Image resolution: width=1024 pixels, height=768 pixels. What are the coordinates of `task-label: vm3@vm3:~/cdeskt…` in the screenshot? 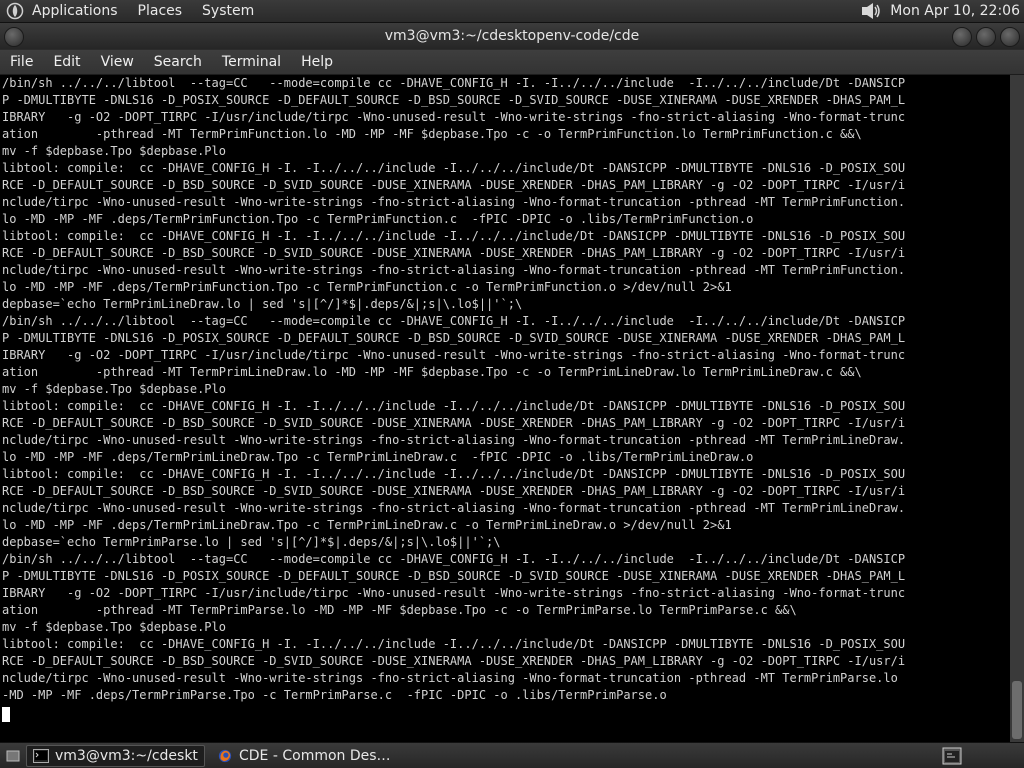 It's located at (126, 756).